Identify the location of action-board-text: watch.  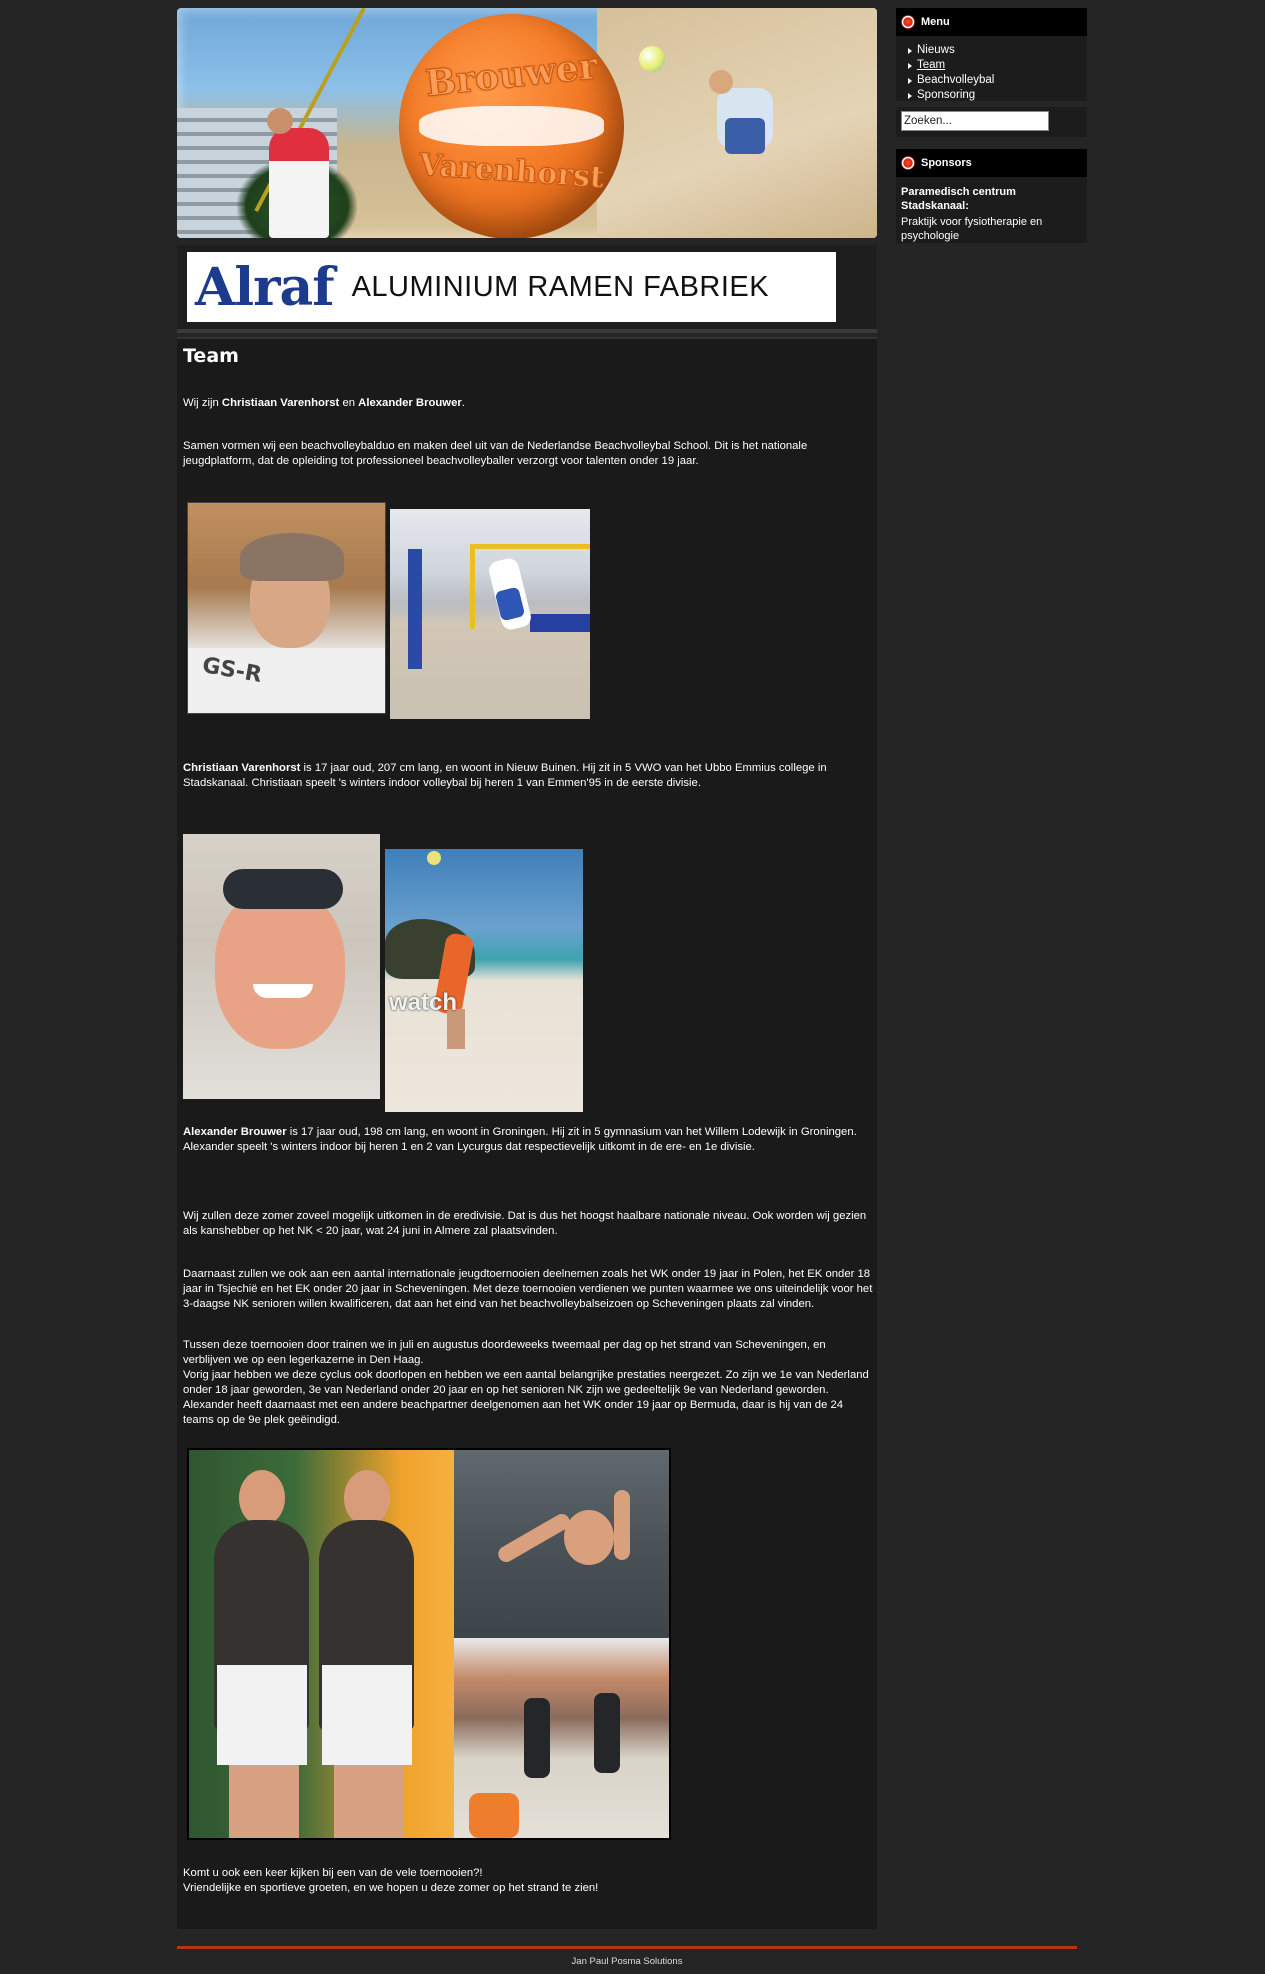
(423, 1002).